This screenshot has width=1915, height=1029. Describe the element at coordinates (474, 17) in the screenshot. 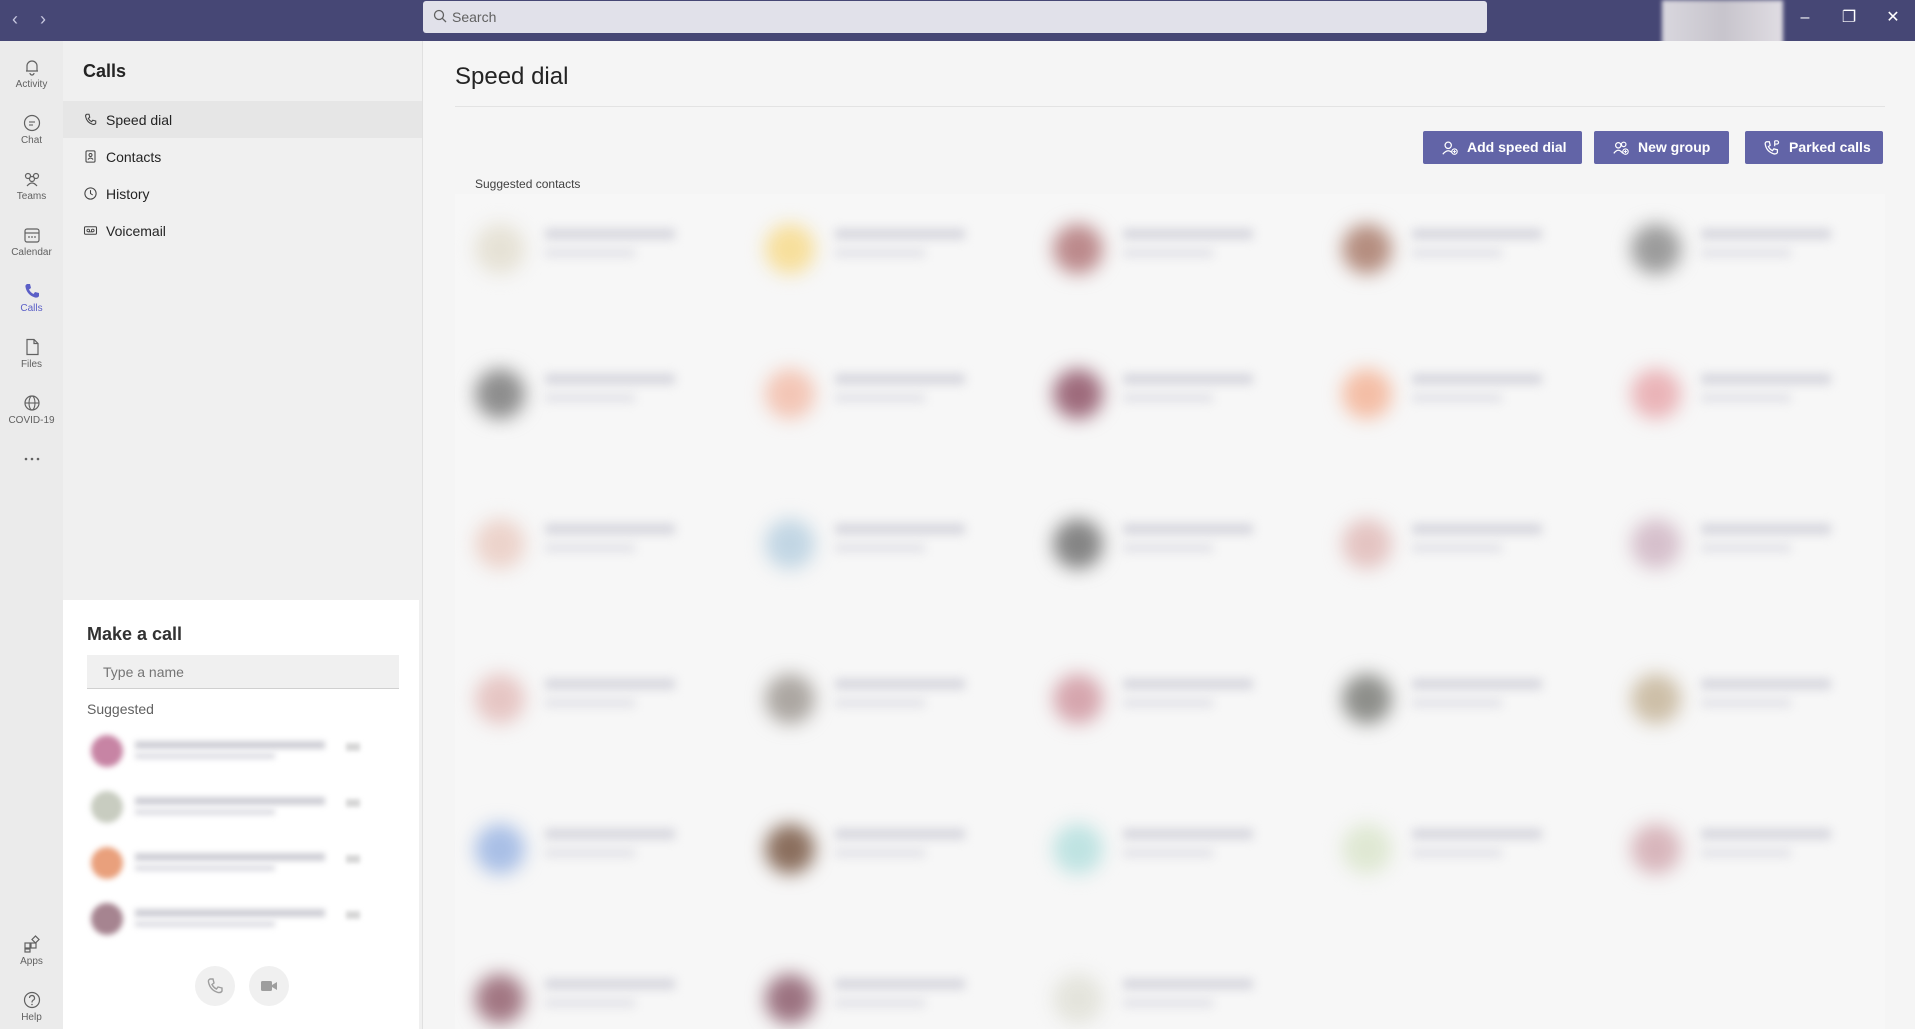

I see `search-placeholder: Search` at that location.